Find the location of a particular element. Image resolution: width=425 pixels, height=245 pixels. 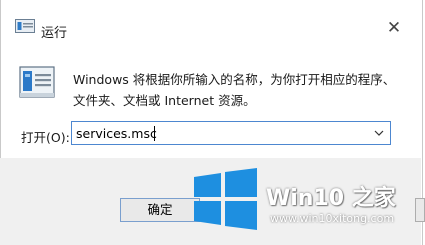

text-caret is located at coordinates (154, 133).